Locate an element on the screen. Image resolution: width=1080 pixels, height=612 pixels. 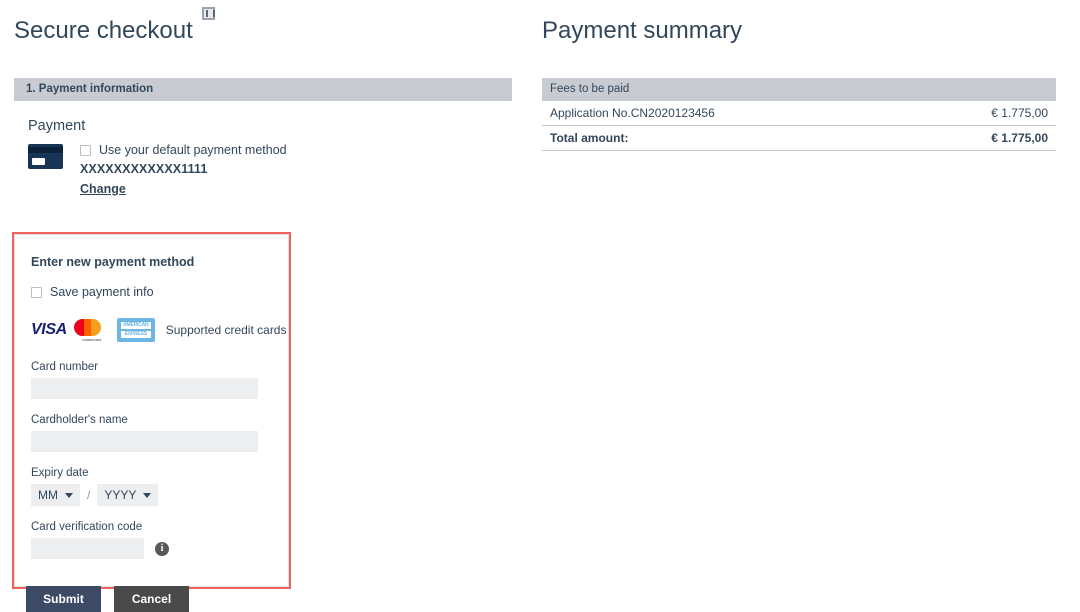
card-number-label: Card number is located at coordinates (65, 367).